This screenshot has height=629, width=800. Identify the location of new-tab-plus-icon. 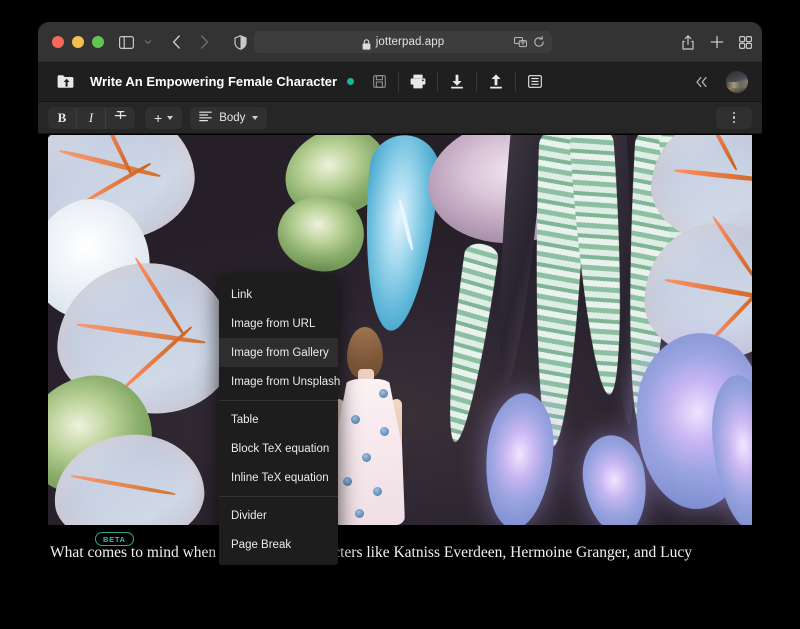
(717, 42).